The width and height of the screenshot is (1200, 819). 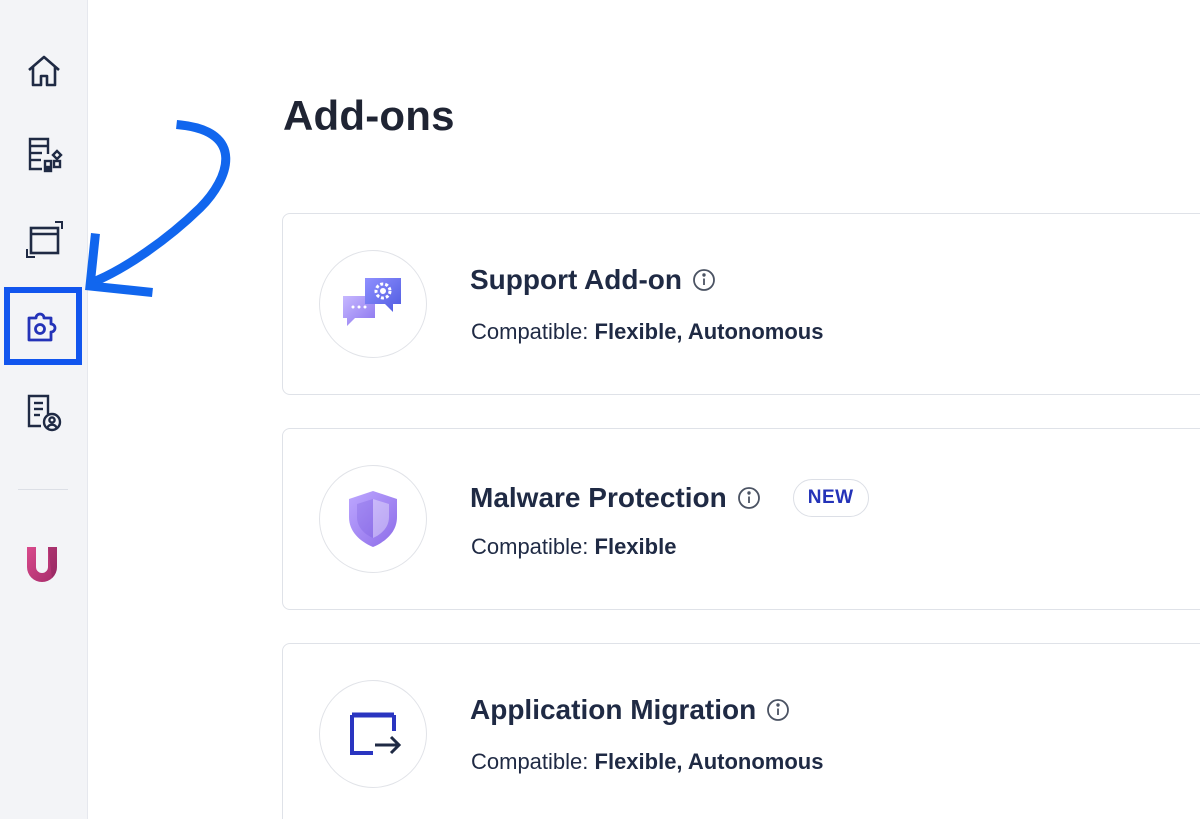 What do you see at coordinates (613, 709) in the screenshot?
I see `addon-title: Application Migration` at bounding box center [613, 709].